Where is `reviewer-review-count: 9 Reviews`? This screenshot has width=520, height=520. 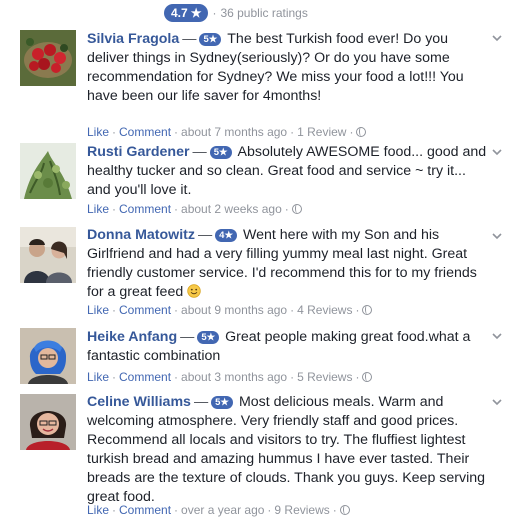 reviewer-review-count: 9 Reviews is located at coordinates (301, 510).